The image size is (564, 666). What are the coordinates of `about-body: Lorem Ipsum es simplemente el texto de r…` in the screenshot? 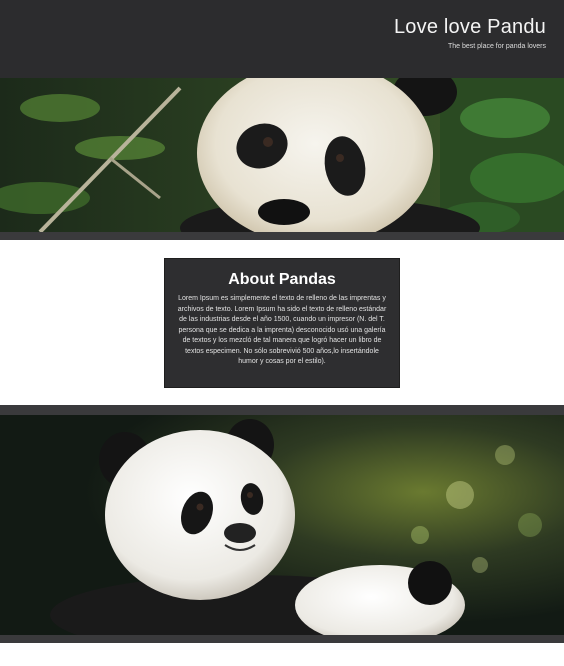 It's located at (282, 330).